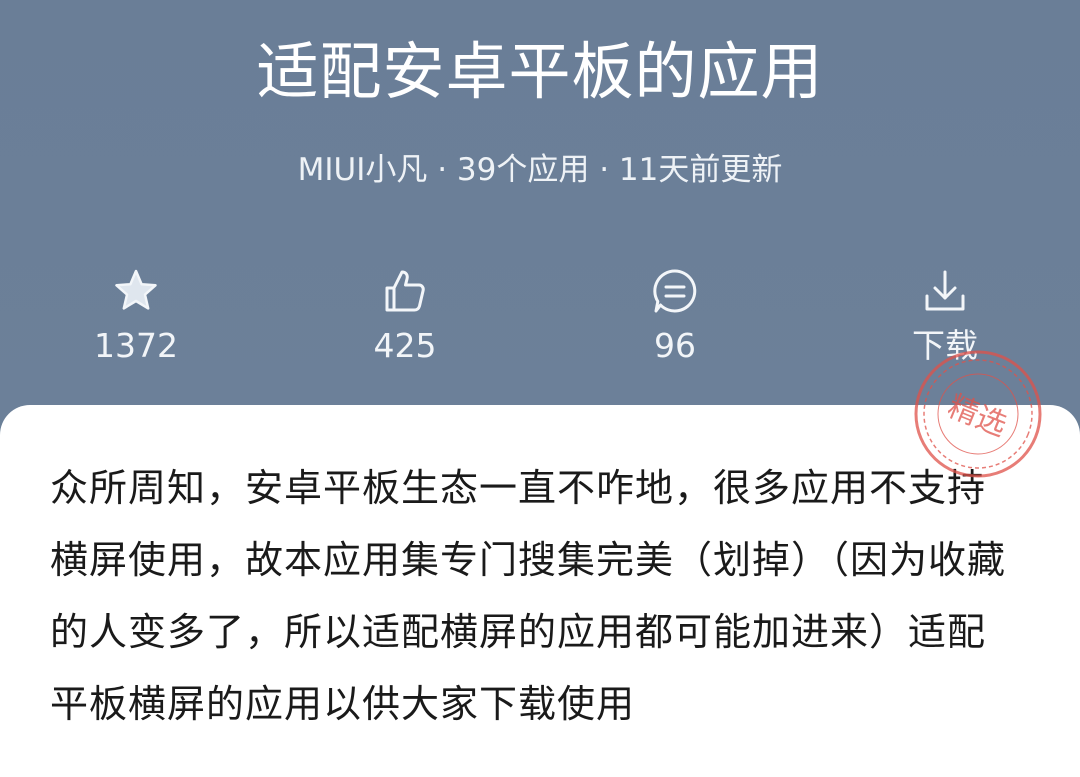 Image resolution: width=1080 pixels, height=777 pixels. What do you see at coordinates (405, 295) in the screenshot?
I see `thumbs-up-icon` at bounding box center [405, 295].